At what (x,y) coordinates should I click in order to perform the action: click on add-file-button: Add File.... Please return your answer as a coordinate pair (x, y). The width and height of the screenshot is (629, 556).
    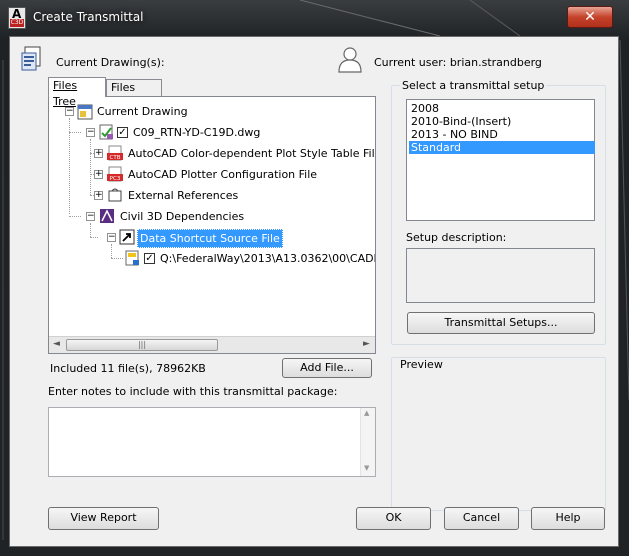
    Looking at the image, I should click on (327, 368).